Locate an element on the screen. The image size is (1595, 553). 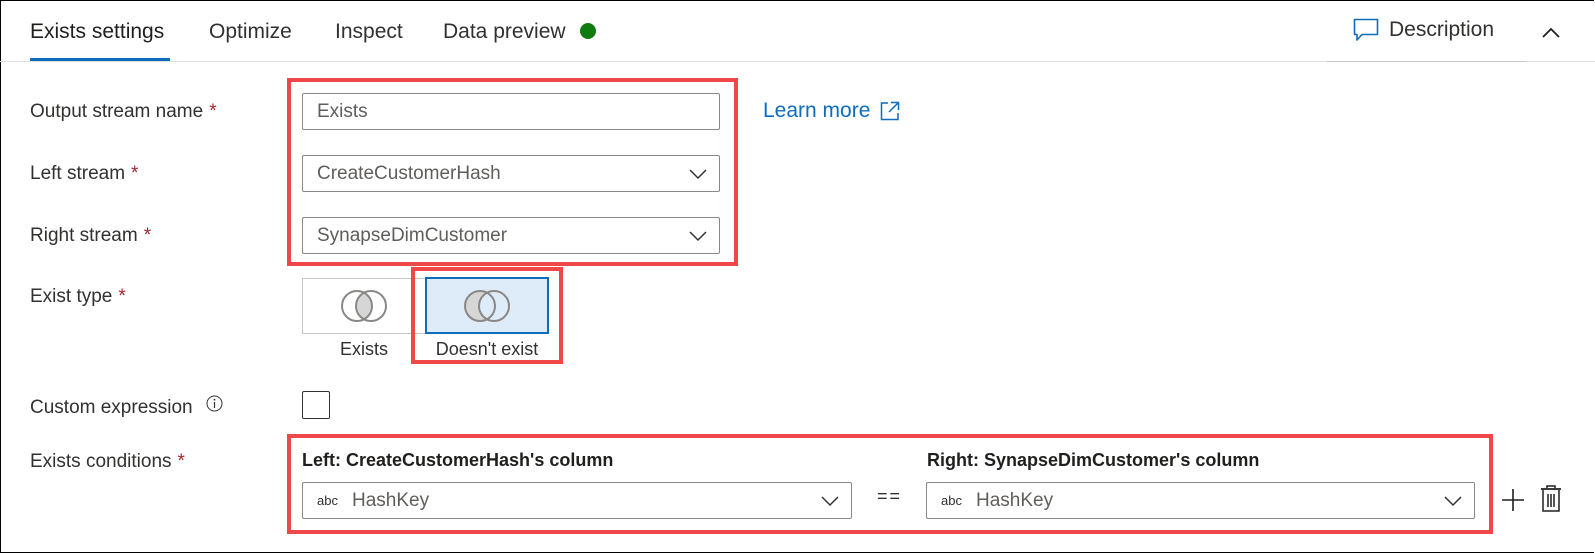
description-divider is located at coordinates (1426, 61).